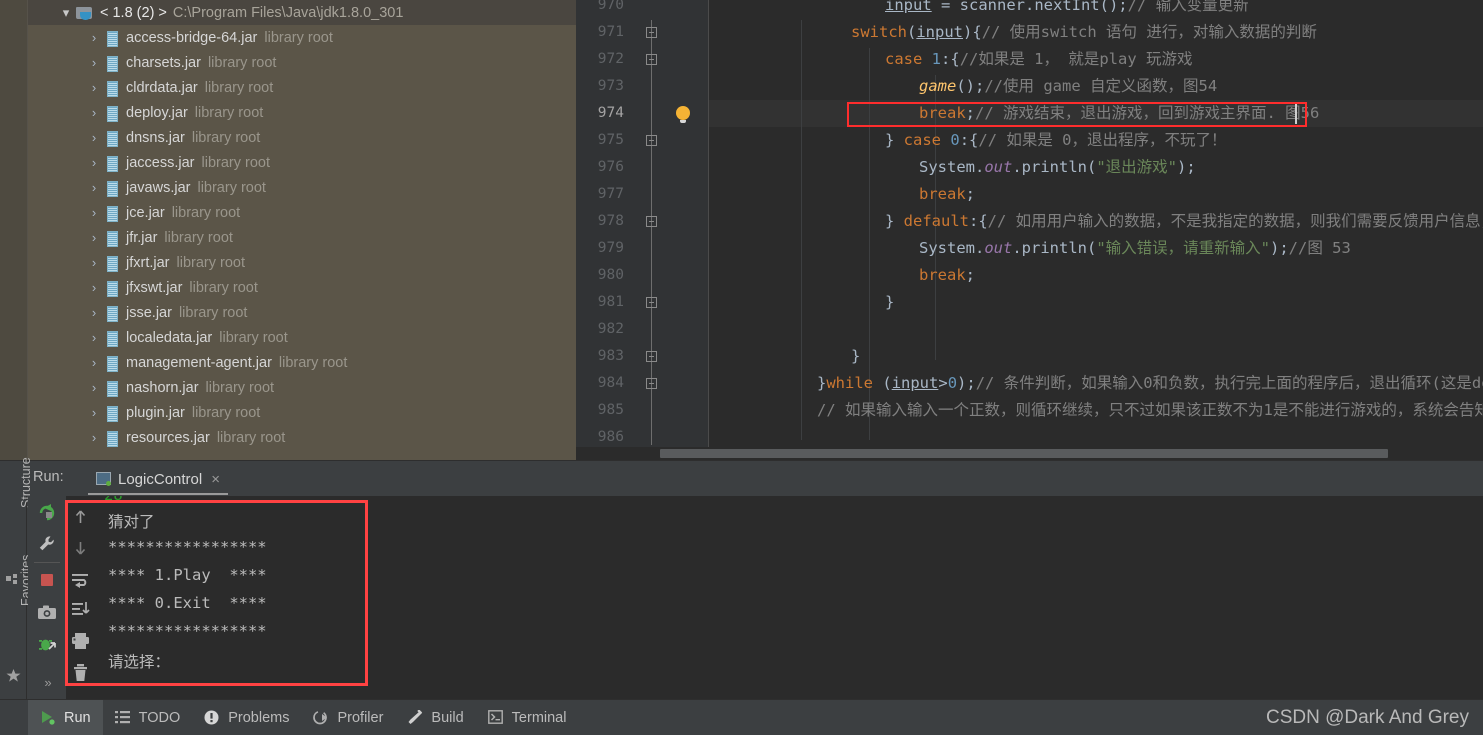 This screenshot has height=735, width=1483. What do you see at coordinates (112, 388) in the screenshot?
I see `jar-file-icon` at bounding box center [112, 388].